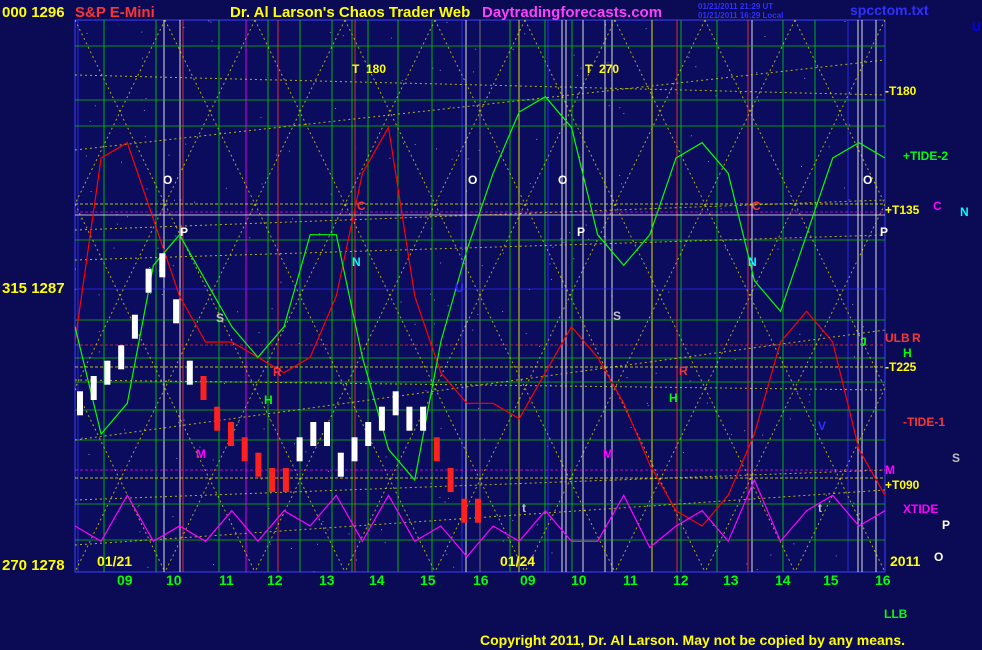  Describe the element at coordinates (946, 525) in the screenshot. I see `right-label: P` at that location.